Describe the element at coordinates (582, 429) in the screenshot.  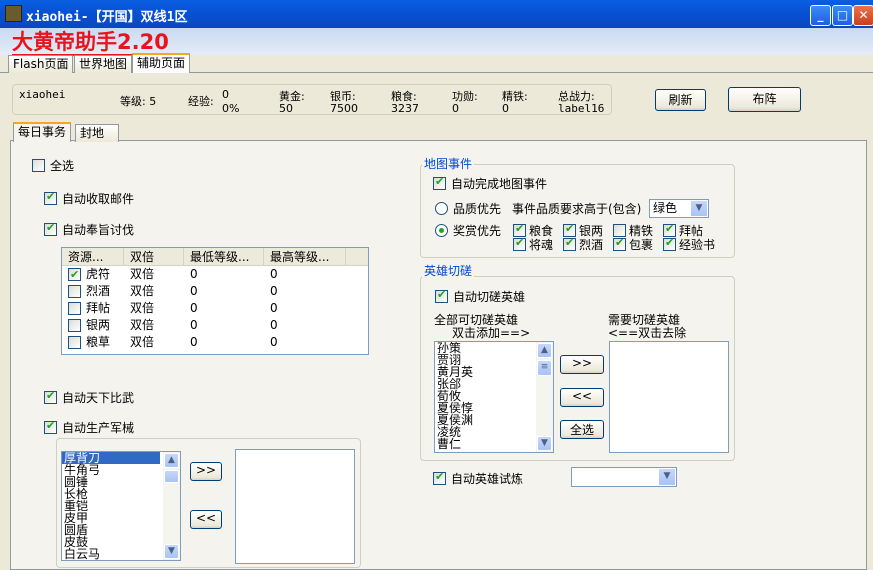
I see `select-all-heroes-button: 全选` at that location.